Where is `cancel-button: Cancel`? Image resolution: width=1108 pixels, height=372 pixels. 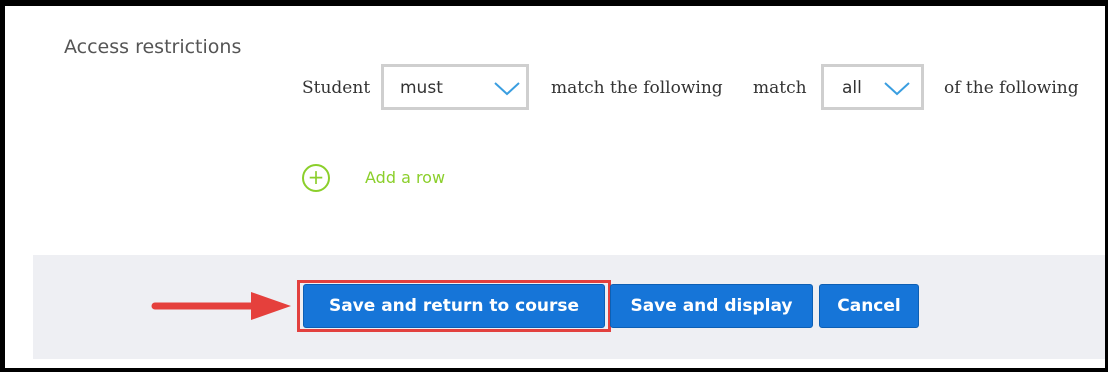 cancel-button: Cancel is located at coordinates (869, 306).